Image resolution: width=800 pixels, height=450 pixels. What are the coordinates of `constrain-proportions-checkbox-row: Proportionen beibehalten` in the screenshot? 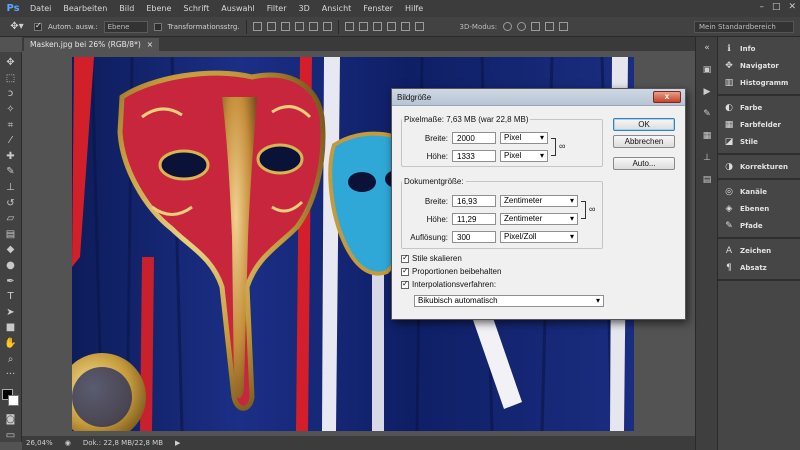 It's located at (451, 271).